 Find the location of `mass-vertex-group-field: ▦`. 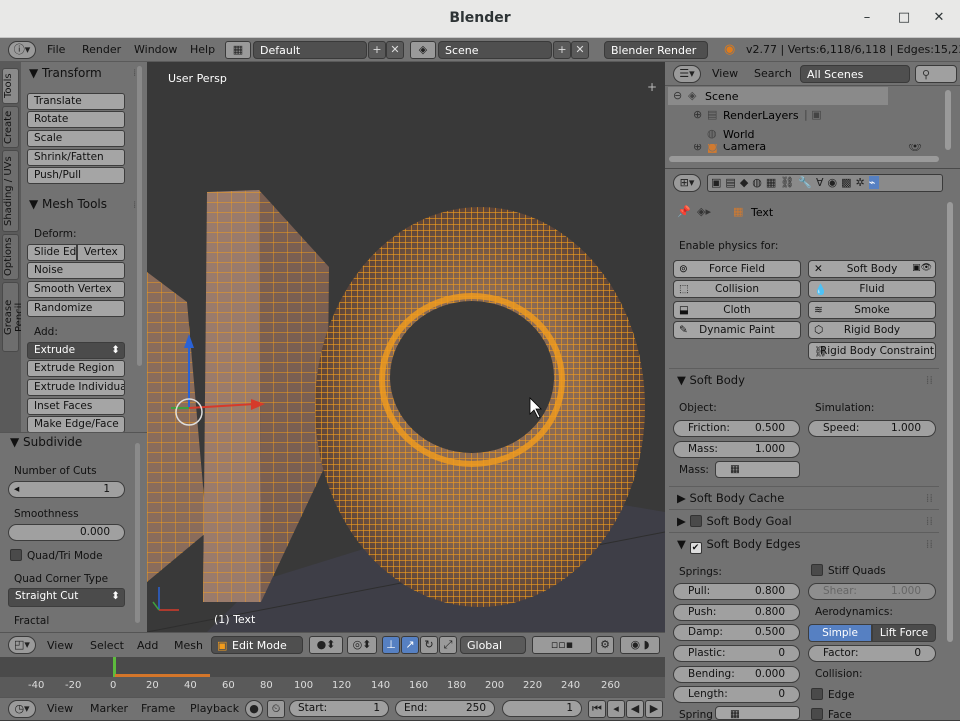

mass-vertex-group-field: ▦ is located at coordinates (757, 469).